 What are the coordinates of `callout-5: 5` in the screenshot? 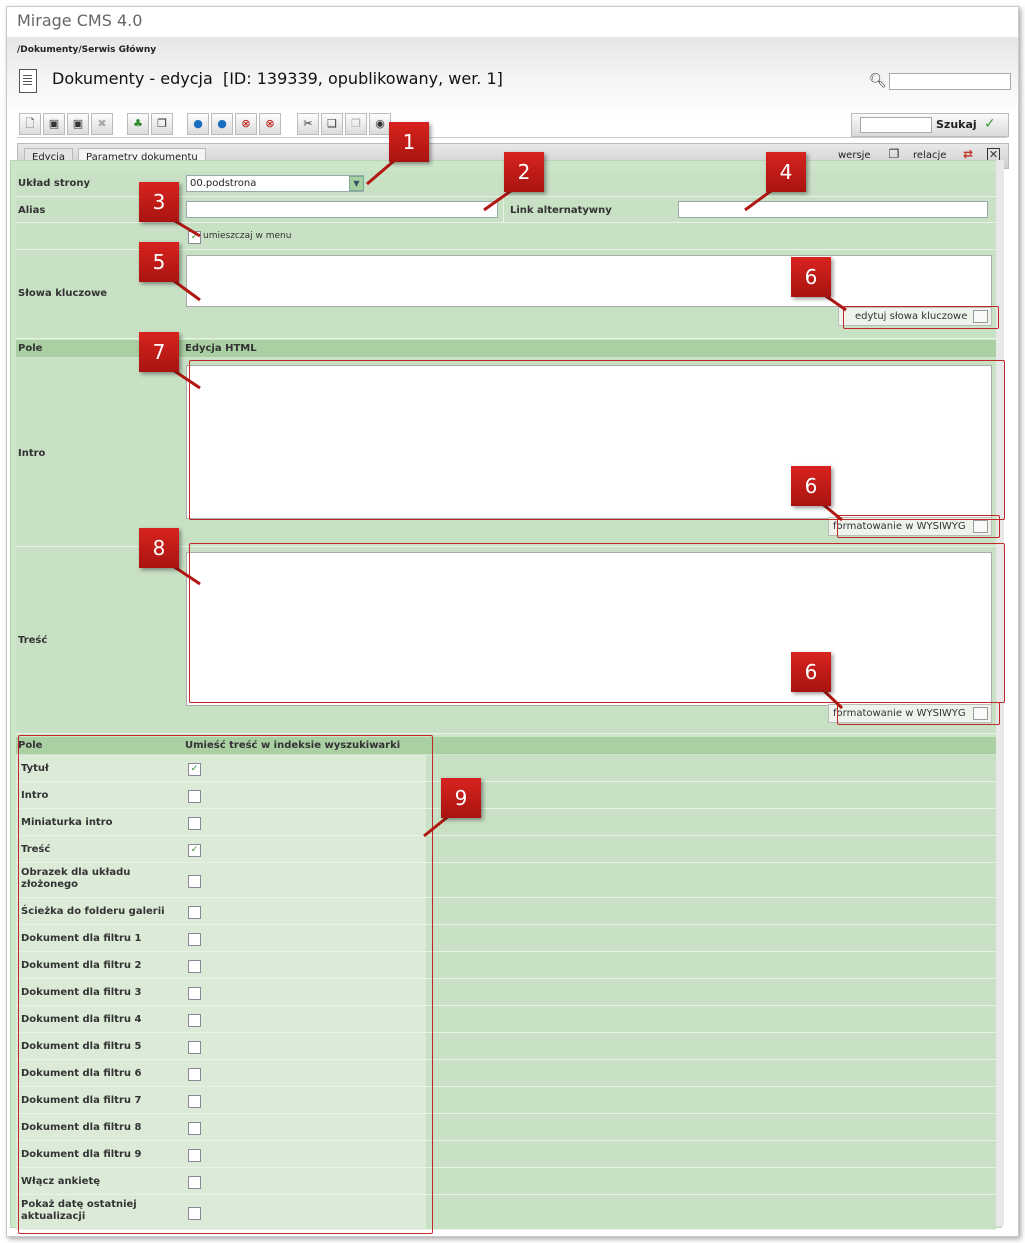 It's located at (159, 262).